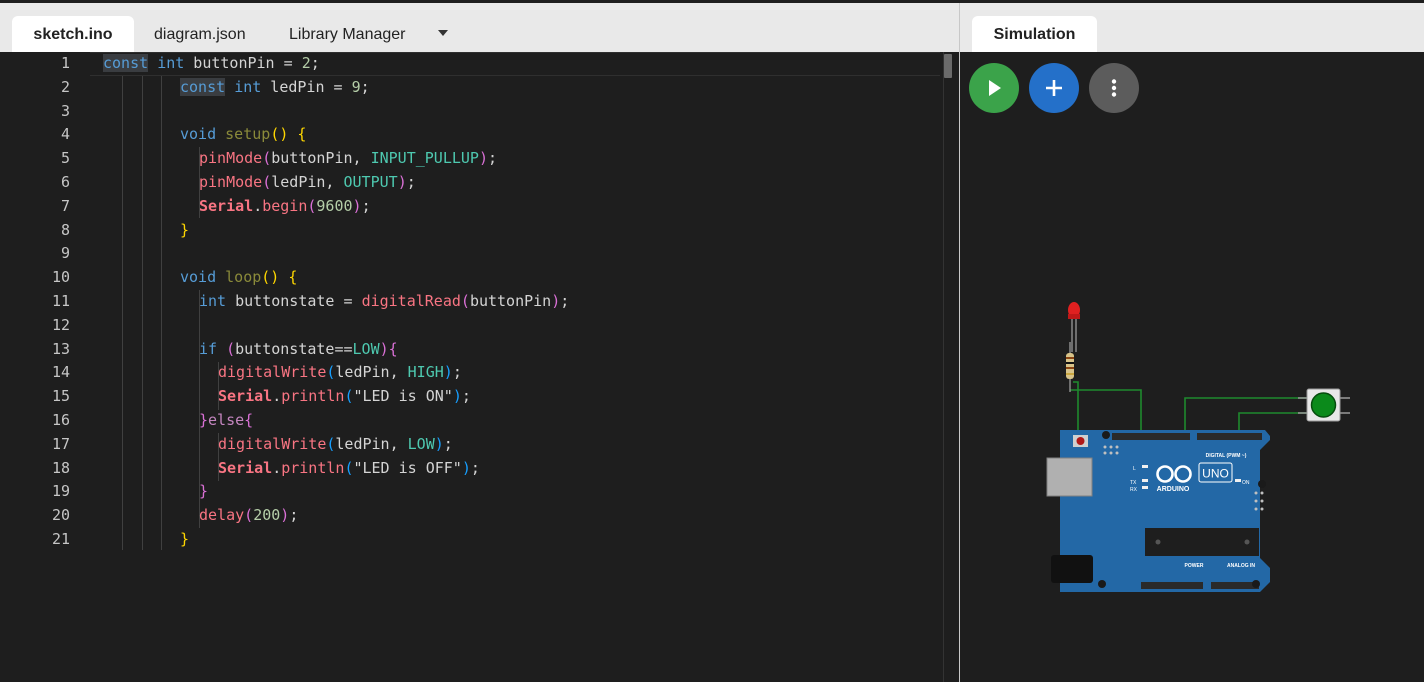 The width and height of the screenshot is (1424, 682). Describe the element at coordinates (351, 34) in the screenshot. I see `tab-library-manager: Library Manager` at that location.